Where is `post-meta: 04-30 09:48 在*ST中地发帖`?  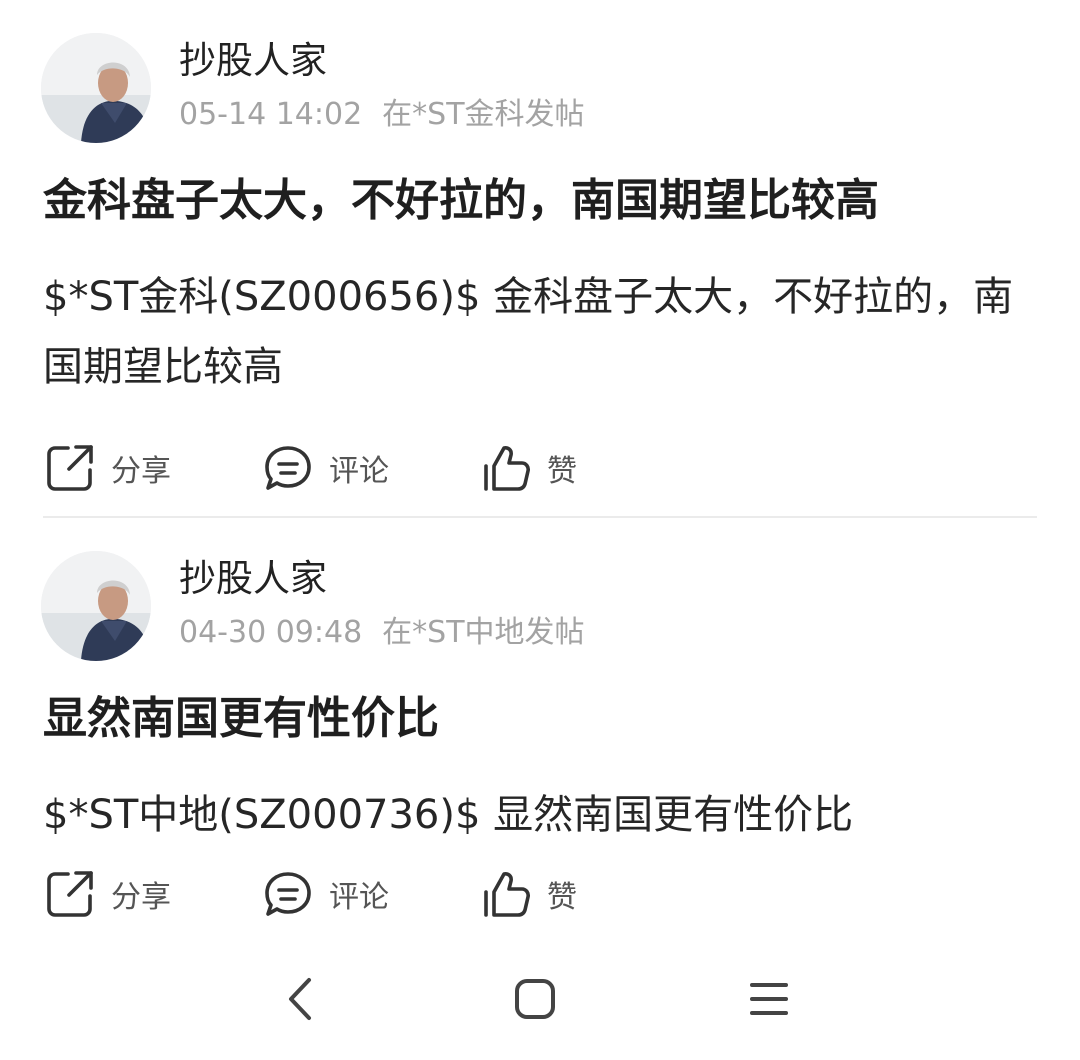 post-meta: 04-30 09:48 在*ST中地发帖 is located at coordinates (382, 633).